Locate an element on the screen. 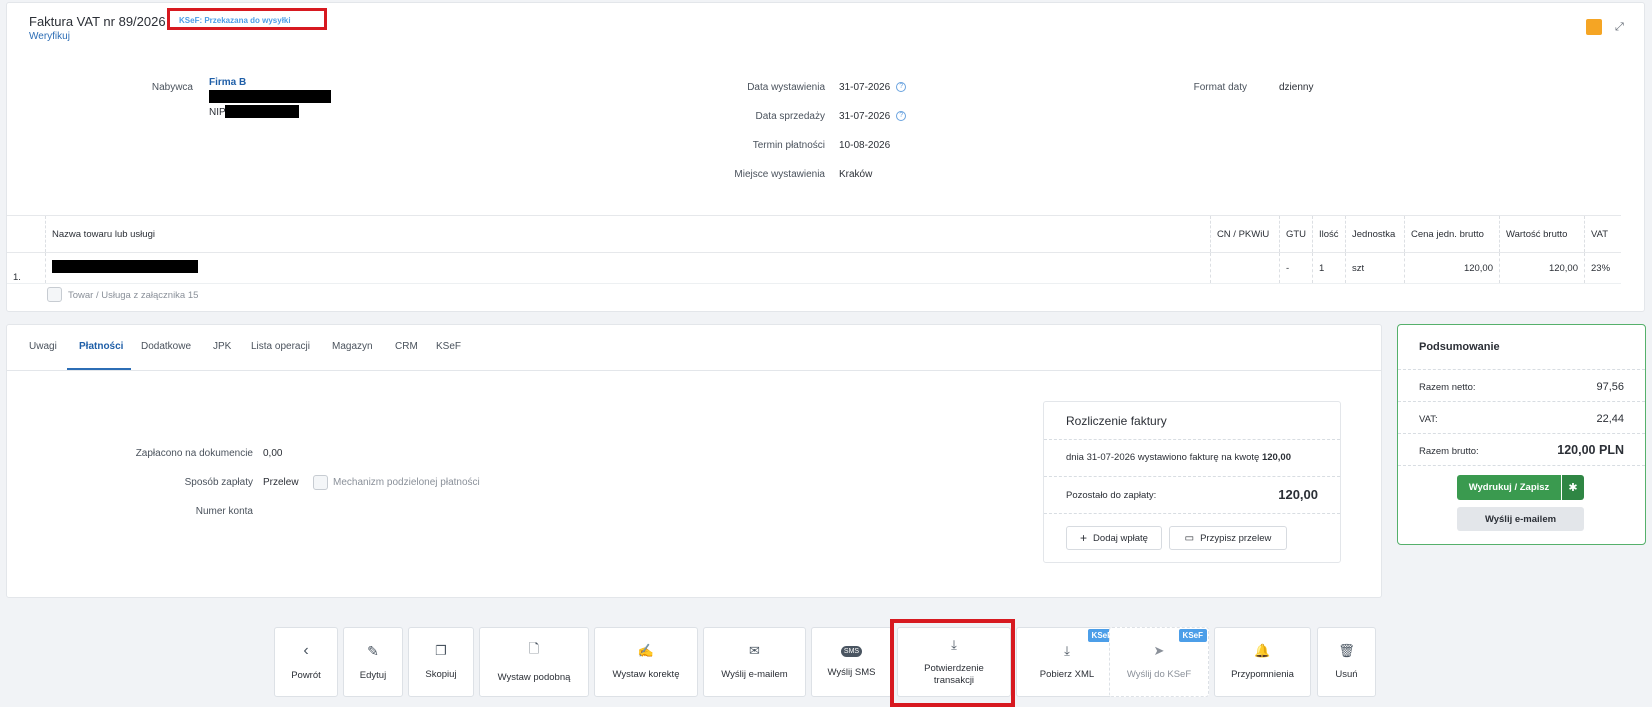 This screenshot has width=1652, height=707. row-gtu: - is located at coordinates (1295, 268).